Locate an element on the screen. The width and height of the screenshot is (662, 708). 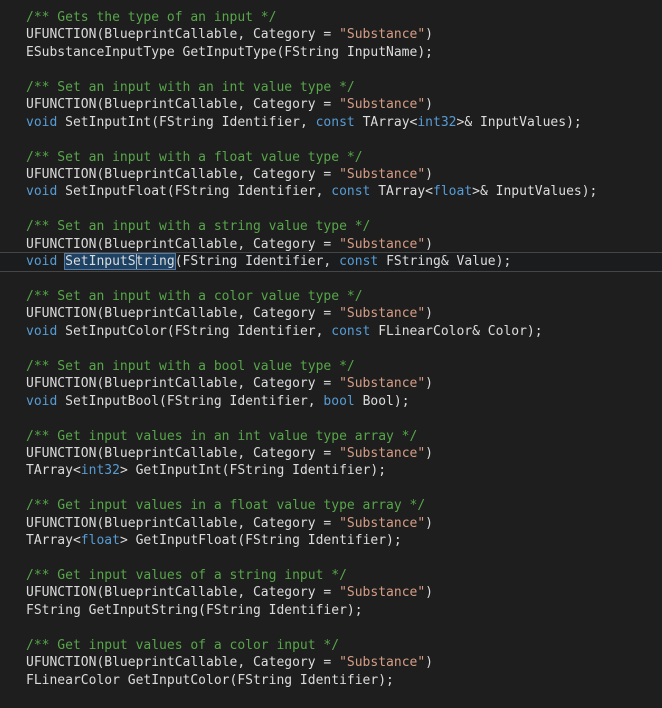
code-token: bool is located at coordinates (343, 401).